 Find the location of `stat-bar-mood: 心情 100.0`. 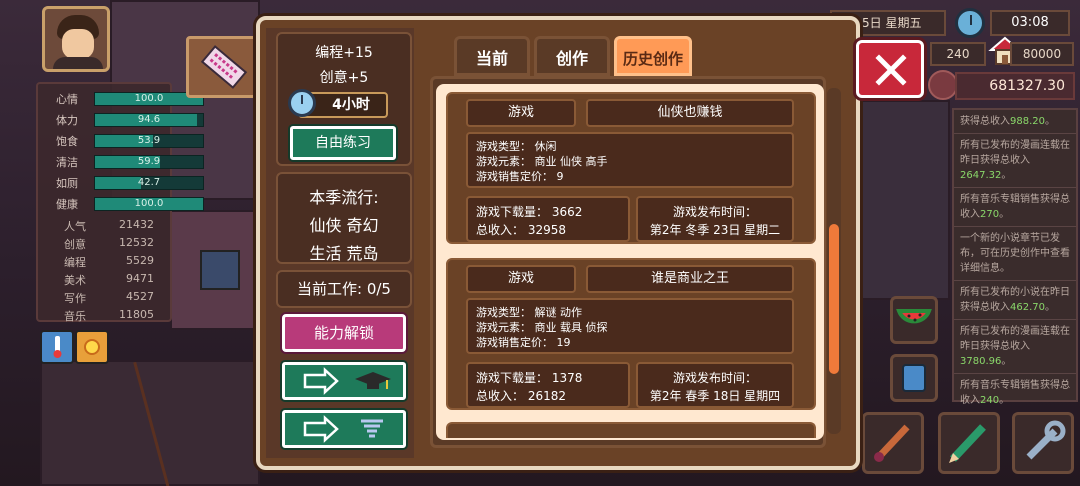

stat-bar-mood: 心情 100.0 is located at coordinates (121, 99).